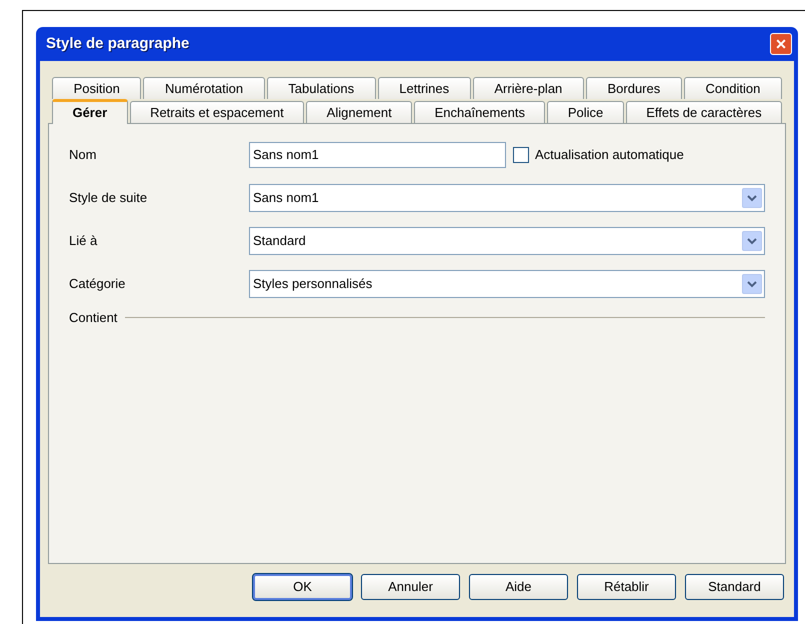  Describe the element at coordinates (377, 155) in the screenshot. I see `text-field: Sans nom1` at that location.